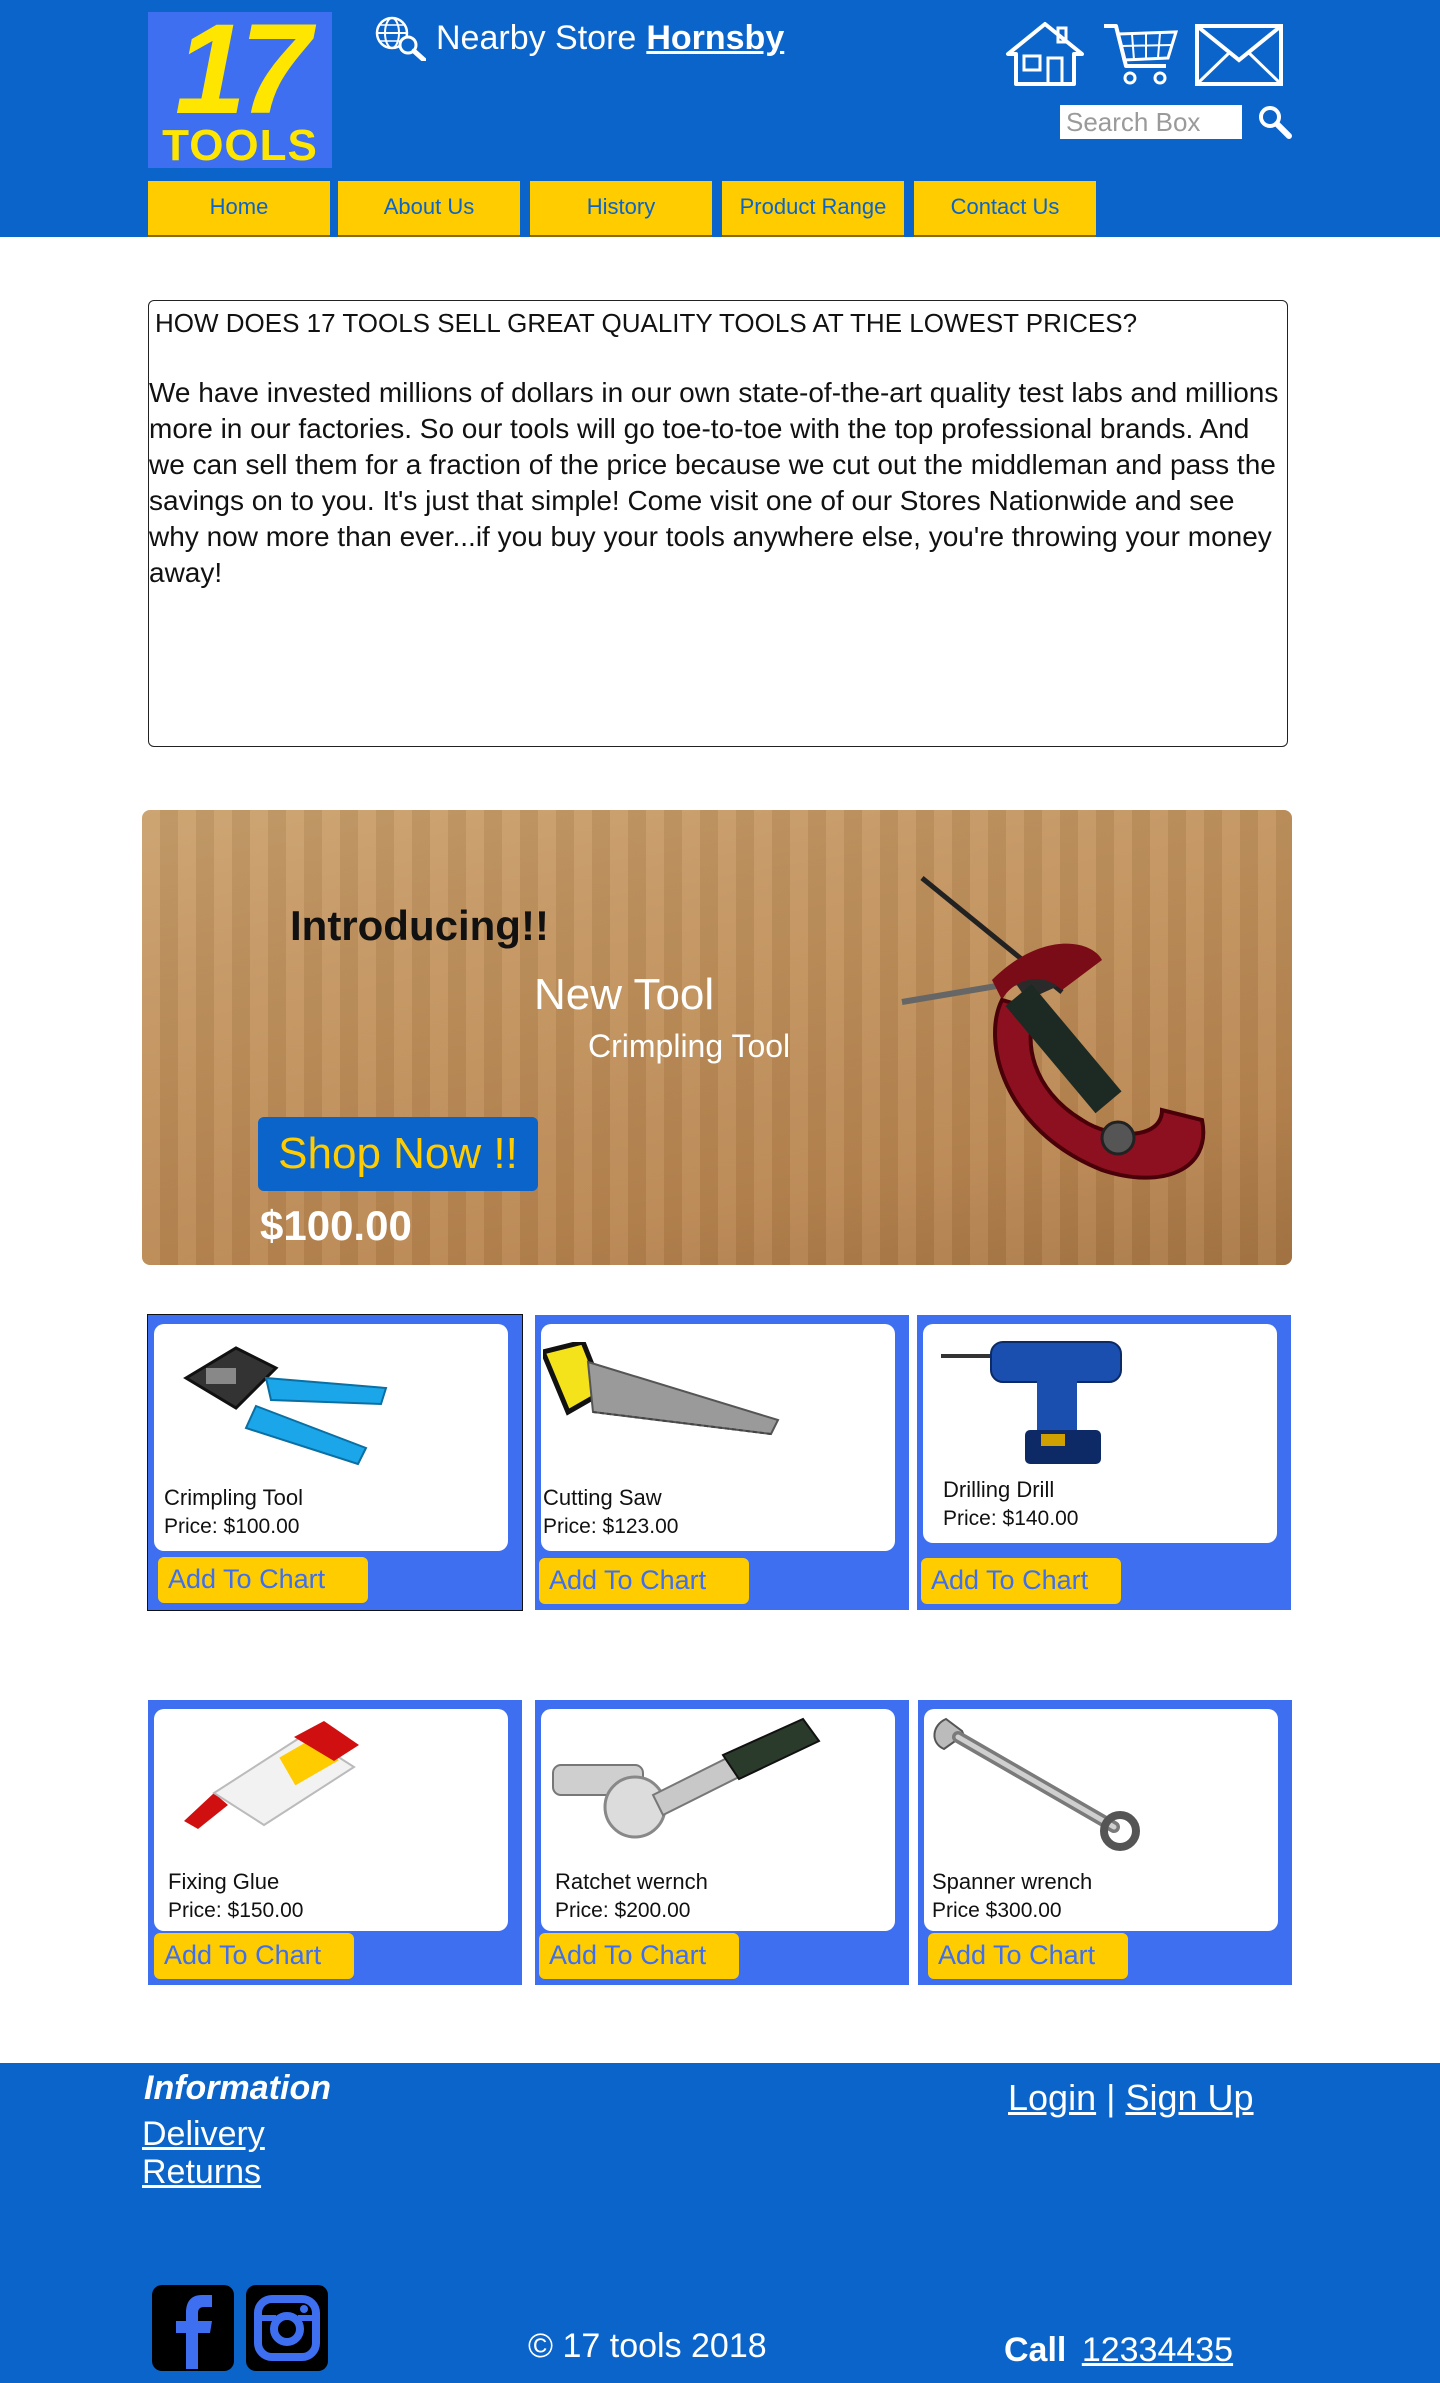 The image size is (1440, 2383). What do you see at coordinates (336, 1225) in the screenshot?
I see `hero-price: $100.00` at bounding box center [336, 1225].